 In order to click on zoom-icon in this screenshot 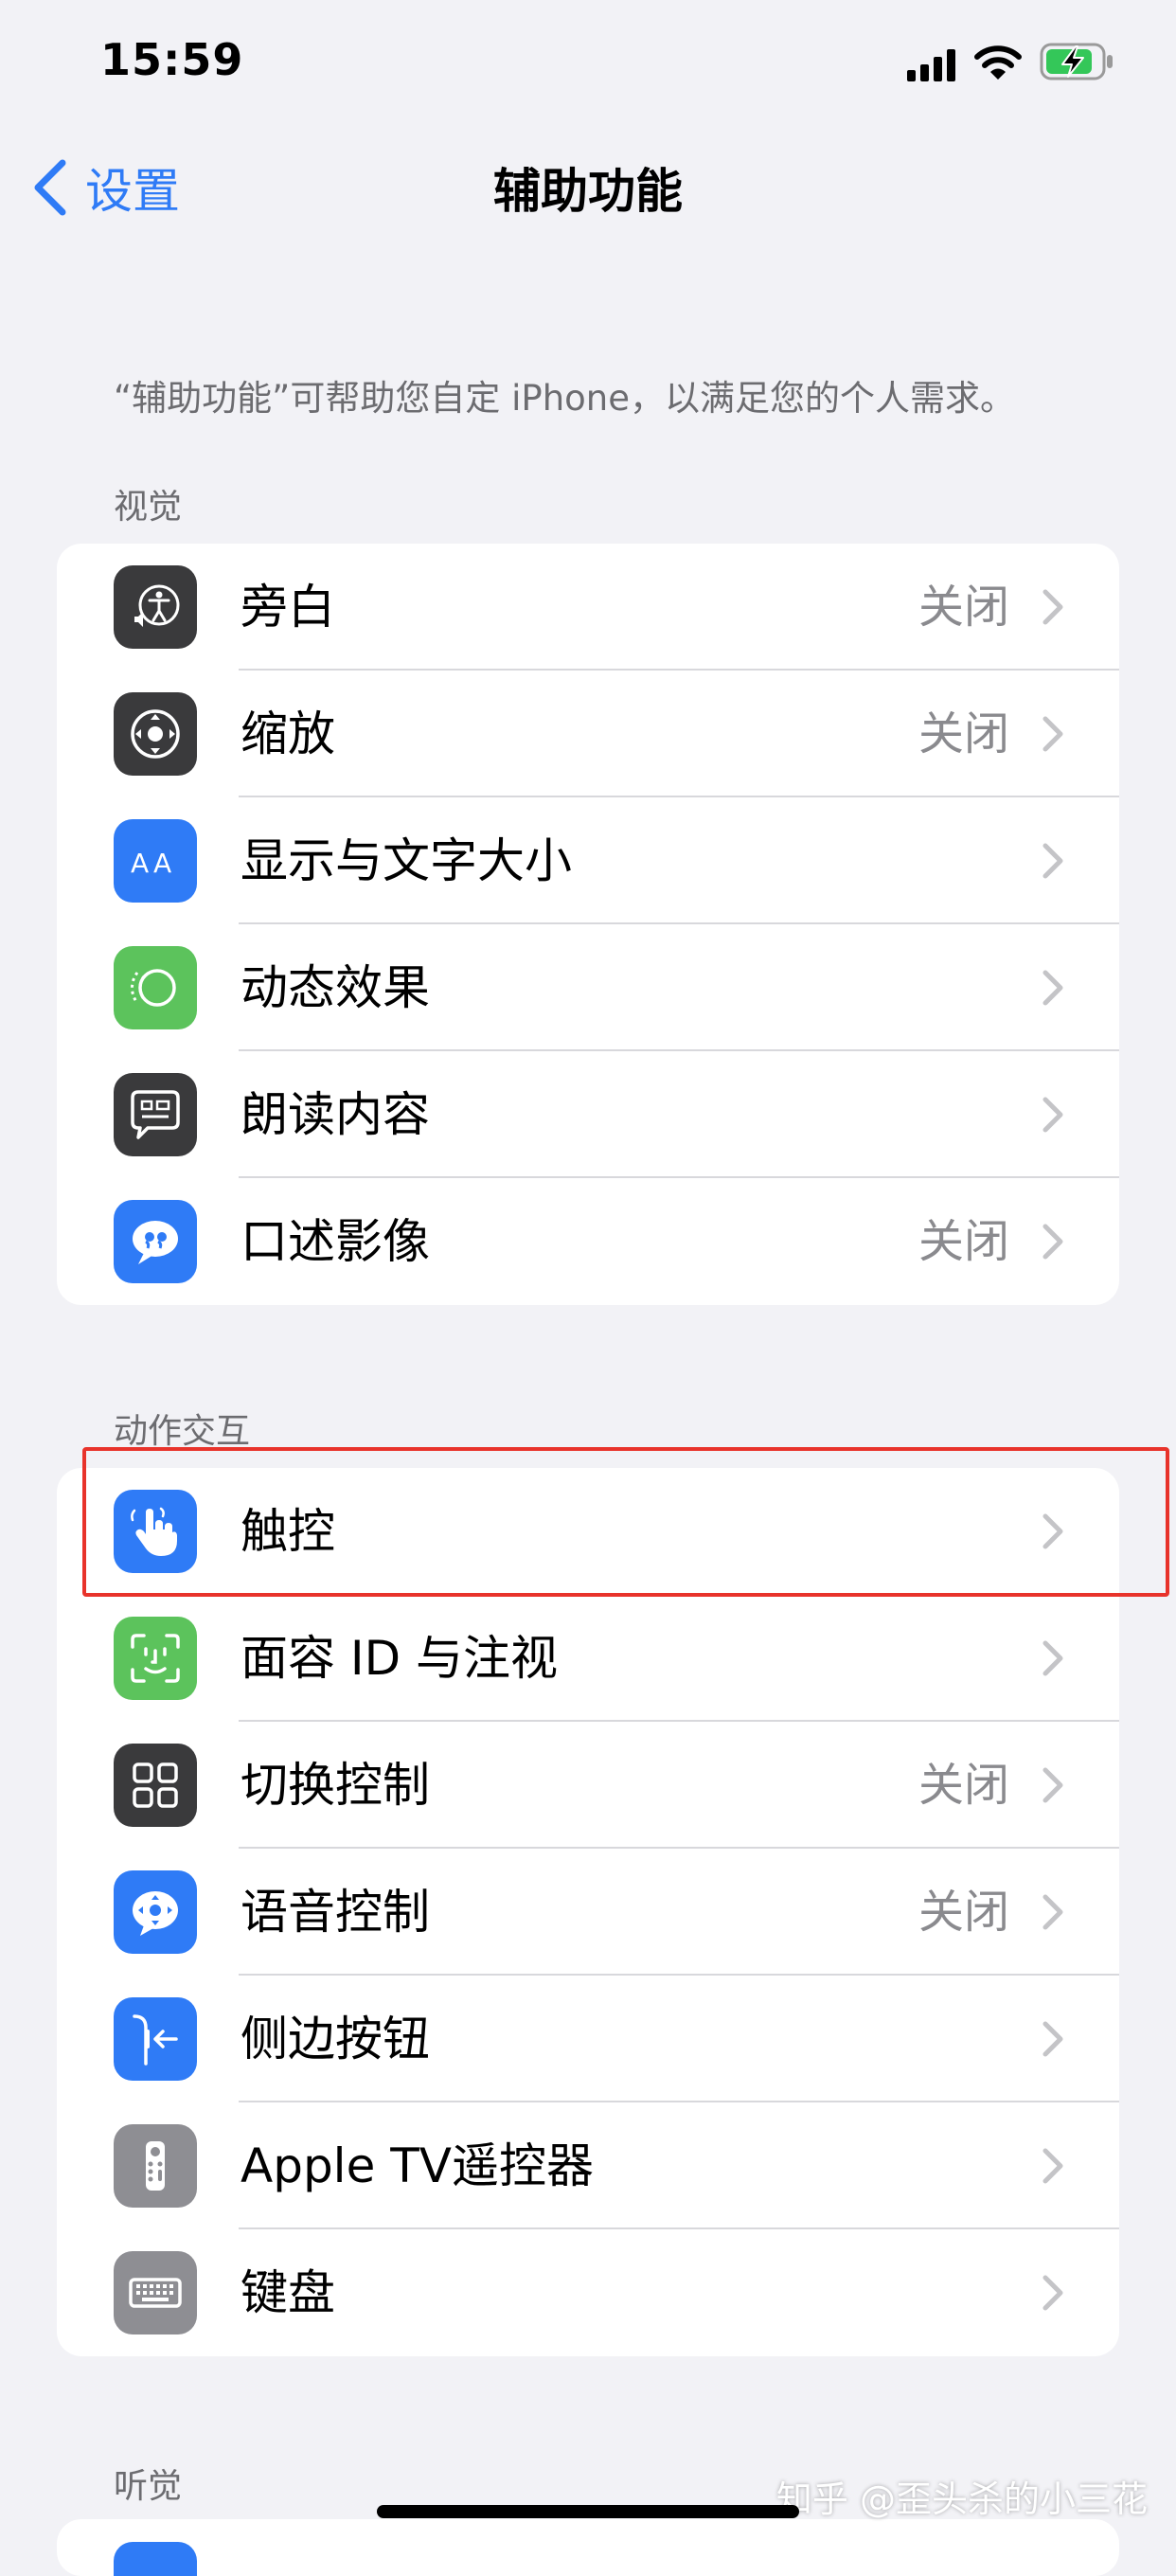, I will do `click(155, 734)`.